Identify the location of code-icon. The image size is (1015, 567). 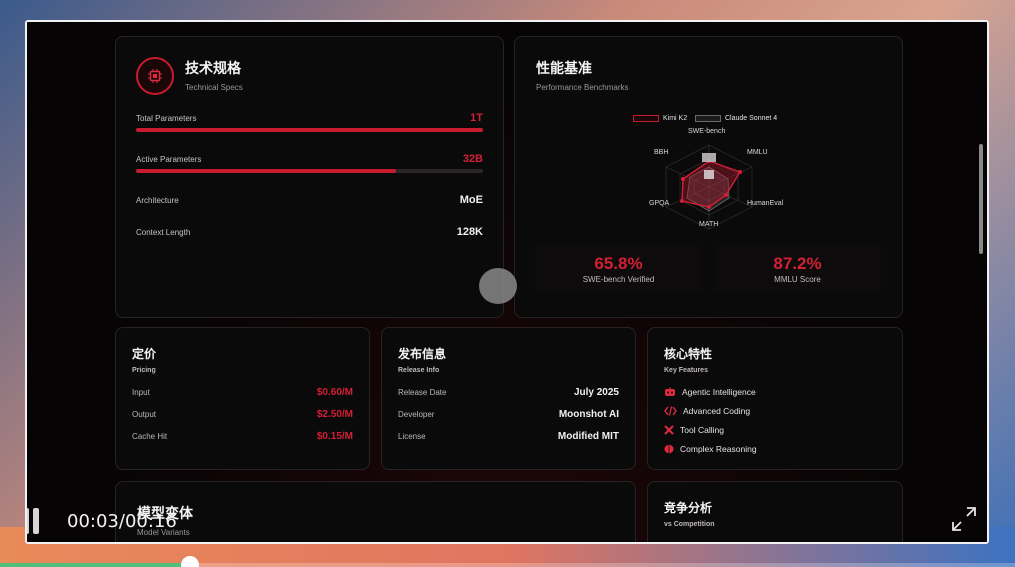
(670, 411).